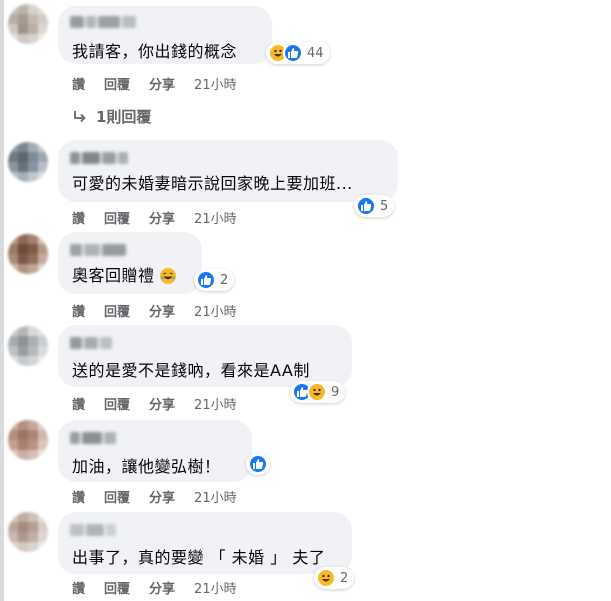  What do you see at coordinates (165, 35) in the screenshot?
I see `comment-bubble: 我請客，你出錢的概念` at bounding box center [165, 35].